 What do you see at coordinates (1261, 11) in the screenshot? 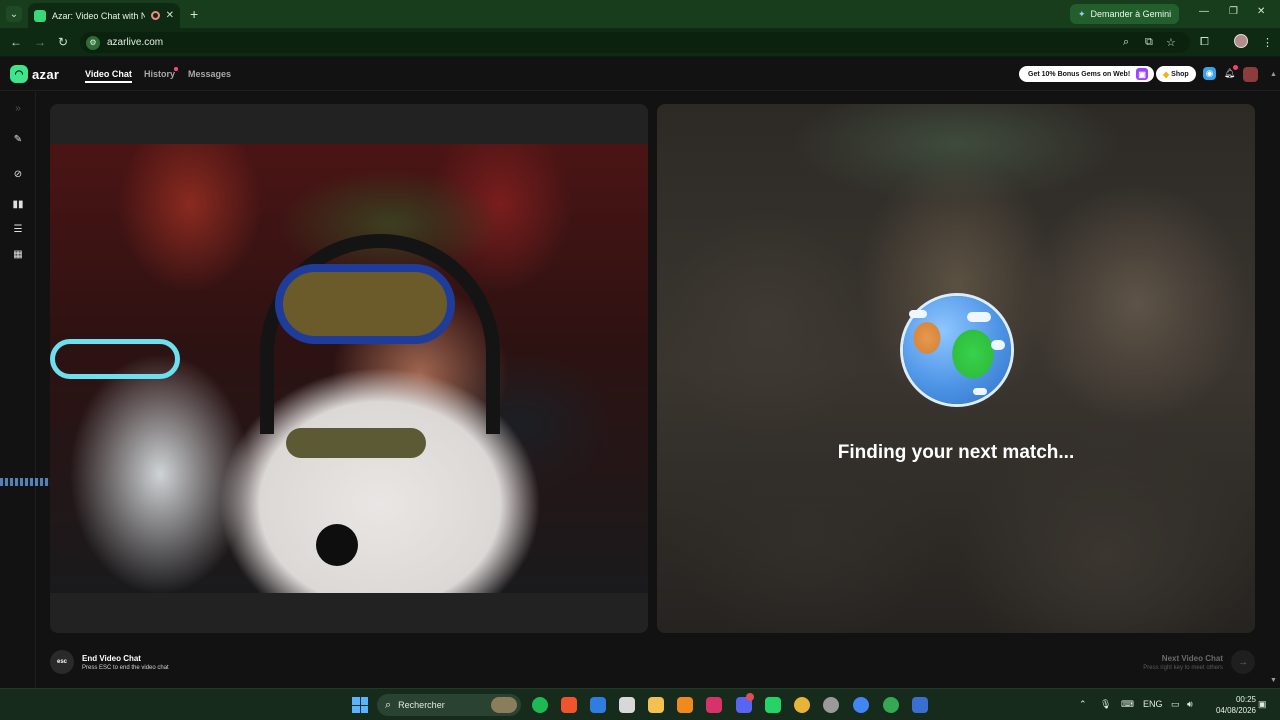
I see `window-close-icon: ✕` at bounding box center [1261, 11].